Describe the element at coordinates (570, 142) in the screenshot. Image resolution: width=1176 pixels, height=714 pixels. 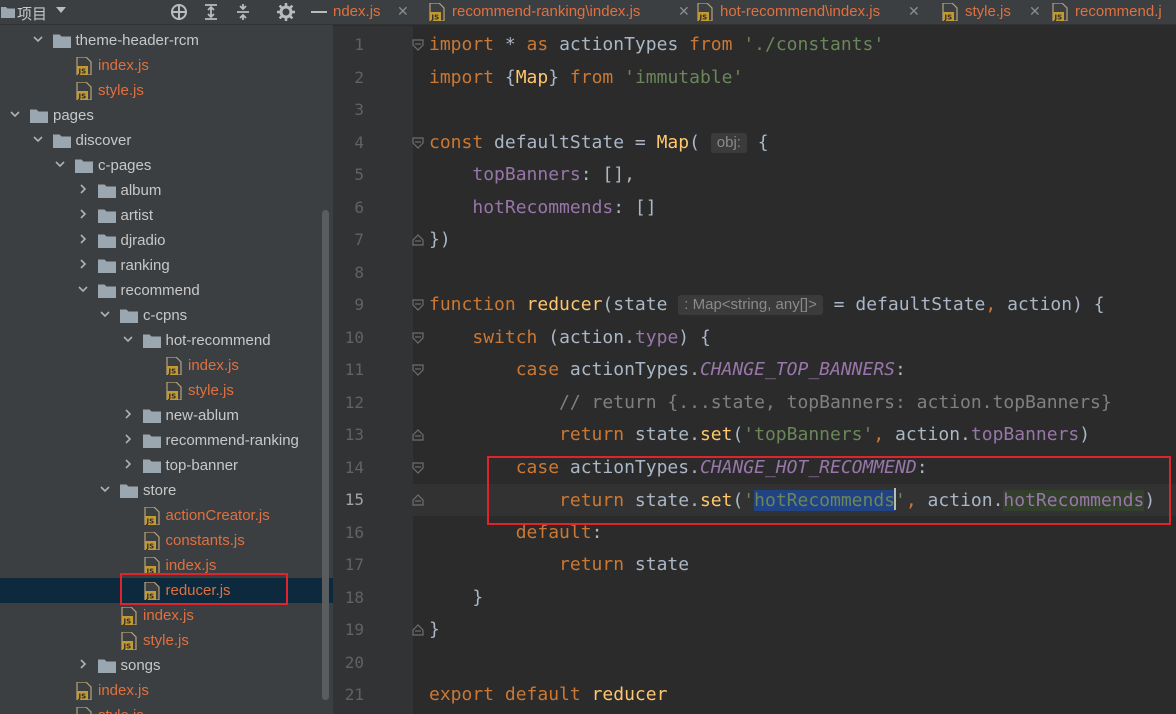
I see `code-token: defaultState =` at that location.